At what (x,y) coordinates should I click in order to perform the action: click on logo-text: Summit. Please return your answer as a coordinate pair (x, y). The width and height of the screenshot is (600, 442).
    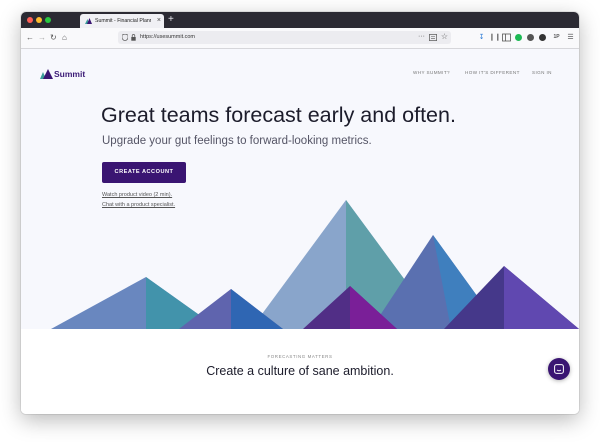
    Looking at the image, I should click on (70, 74).